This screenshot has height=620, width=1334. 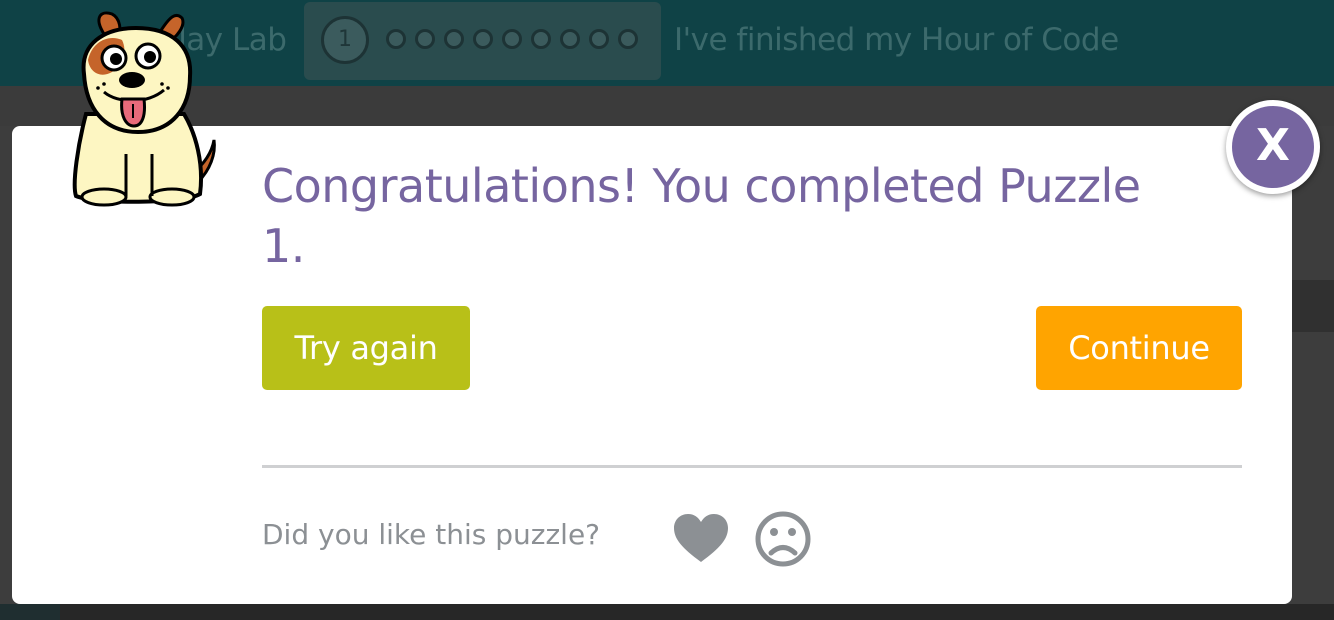 I want to click on backdrop-band, so click(x=1313, y=306).